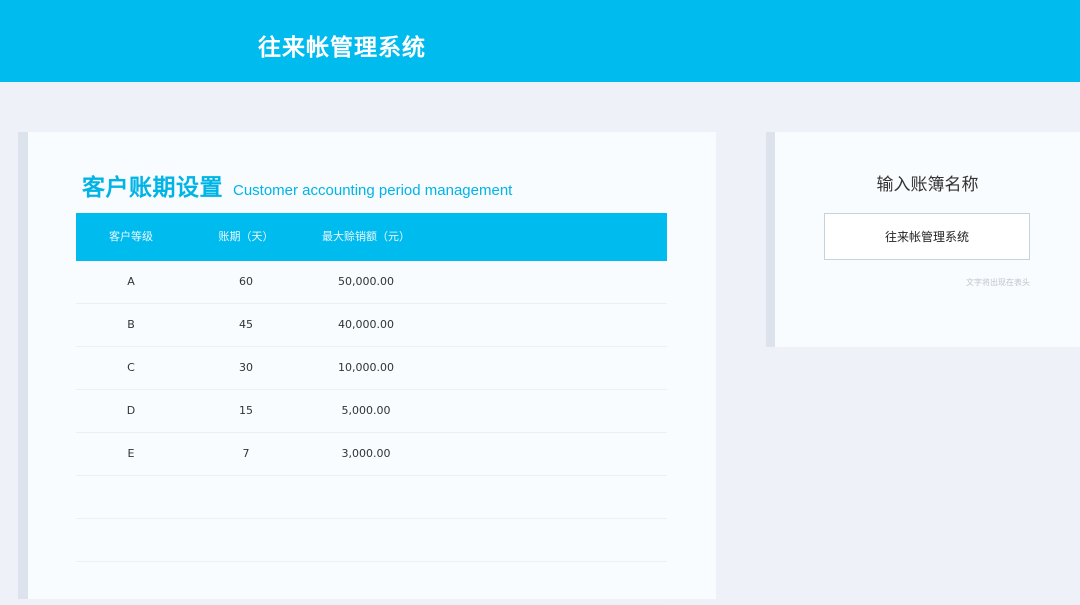 The width and height of the screenshot is (1080, 605). I want to click on table-row: E 7 3,000.00, so click(371, 454).